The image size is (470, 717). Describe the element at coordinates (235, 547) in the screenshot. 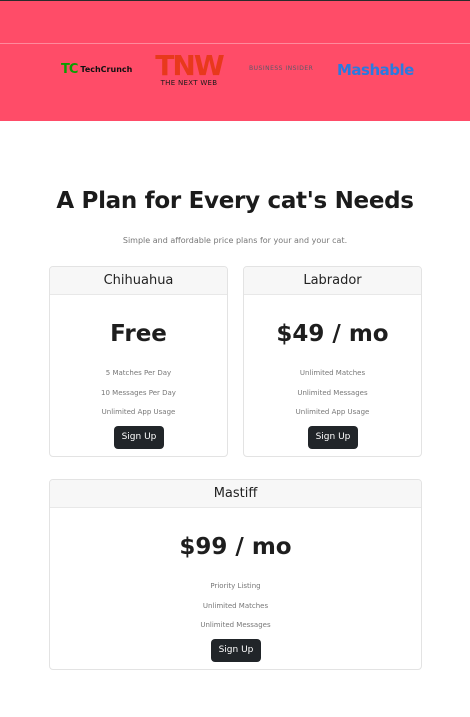

I see `plan-price: $99 / mo` at that location.